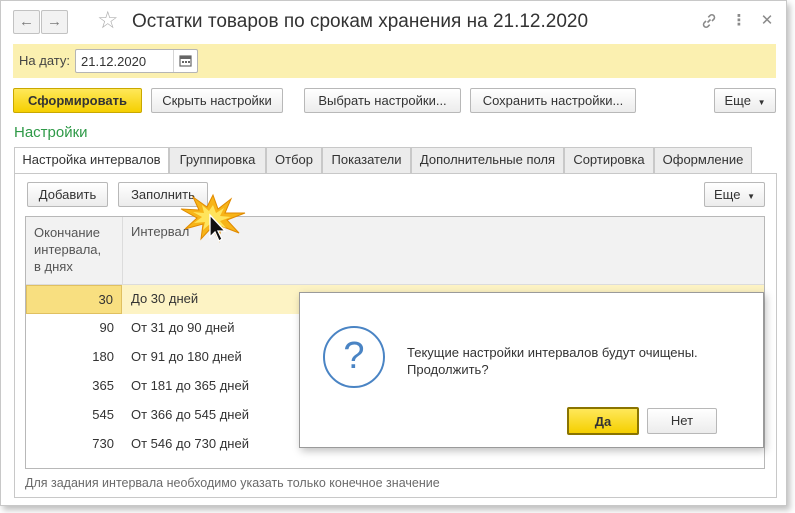  Describe the element at coordinates (173, 61) in the screenshot. I see `date-field-divider` at that location.